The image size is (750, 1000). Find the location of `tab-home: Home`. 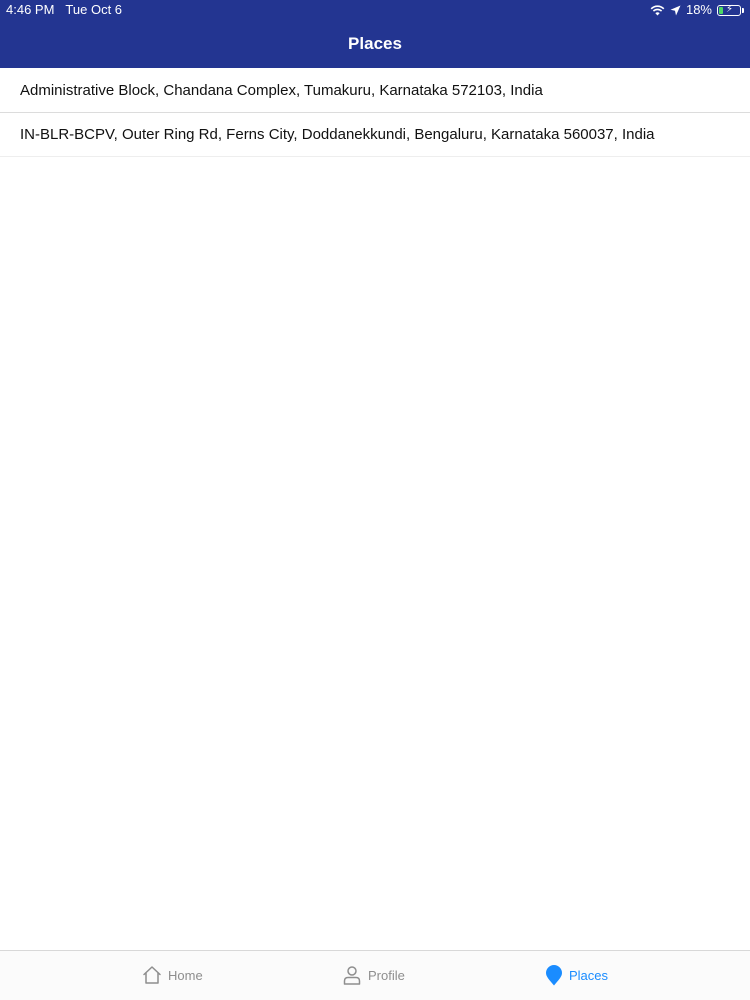

tab-home: Home is located at coordinates (172, 975).